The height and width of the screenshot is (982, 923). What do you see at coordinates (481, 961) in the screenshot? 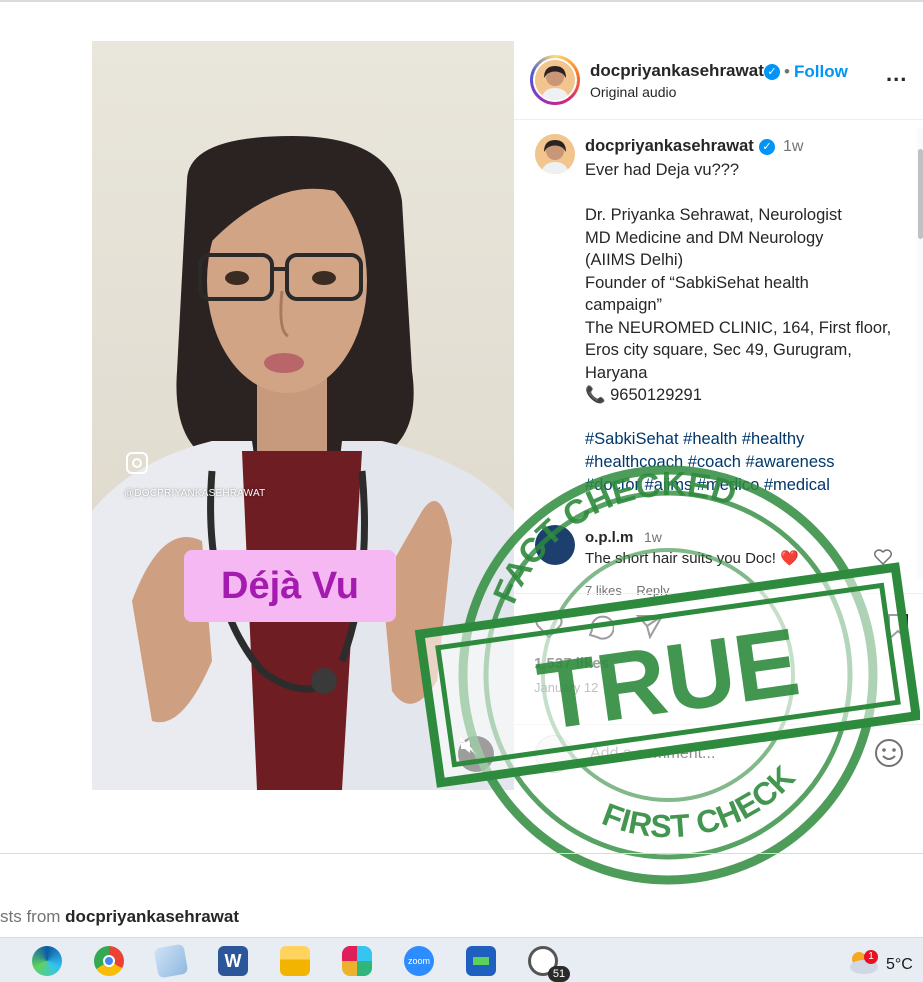
I see `app-icon` at bounding box center [481, 961].